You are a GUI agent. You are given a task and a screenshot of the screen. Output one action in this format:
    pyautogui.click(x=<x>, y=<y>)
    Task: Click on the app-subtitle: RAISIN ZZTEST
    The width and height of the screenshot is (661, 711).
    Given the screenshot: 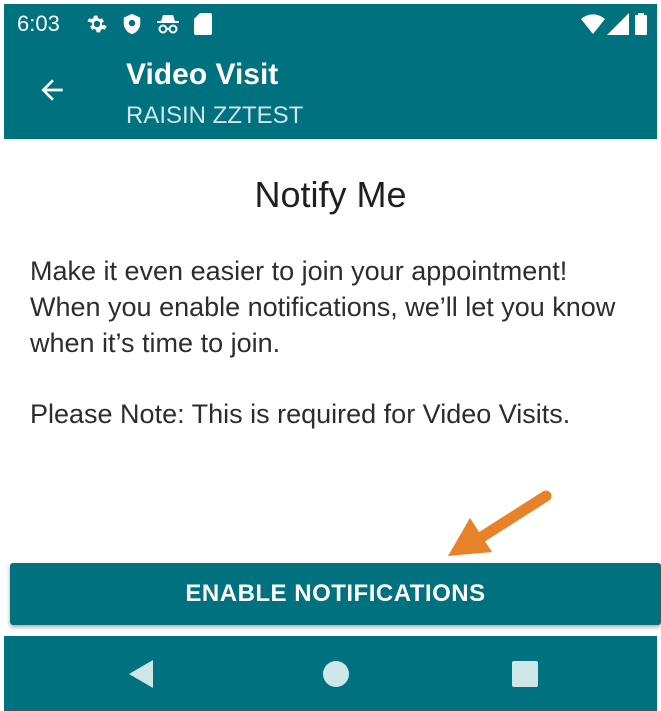 What is the action you would take?
    pyautogui.click(x=215, y=115)
    